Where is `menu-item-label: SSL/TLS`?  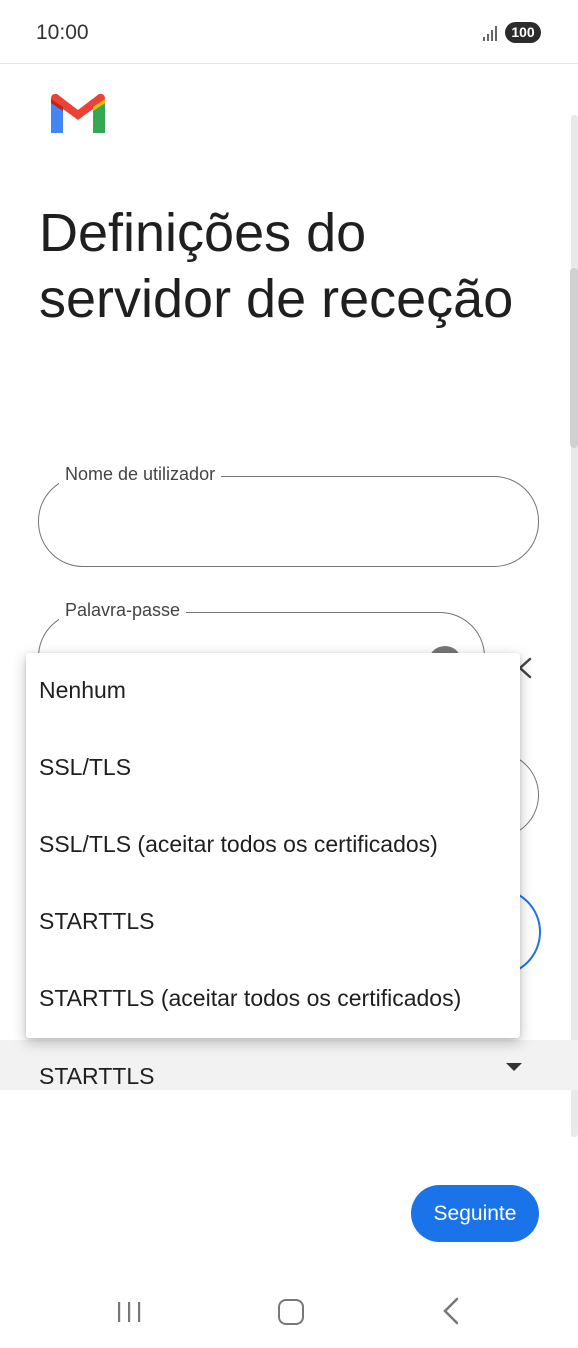 menu-item-label: SSL/TLS is located at coordinates (85, 767).